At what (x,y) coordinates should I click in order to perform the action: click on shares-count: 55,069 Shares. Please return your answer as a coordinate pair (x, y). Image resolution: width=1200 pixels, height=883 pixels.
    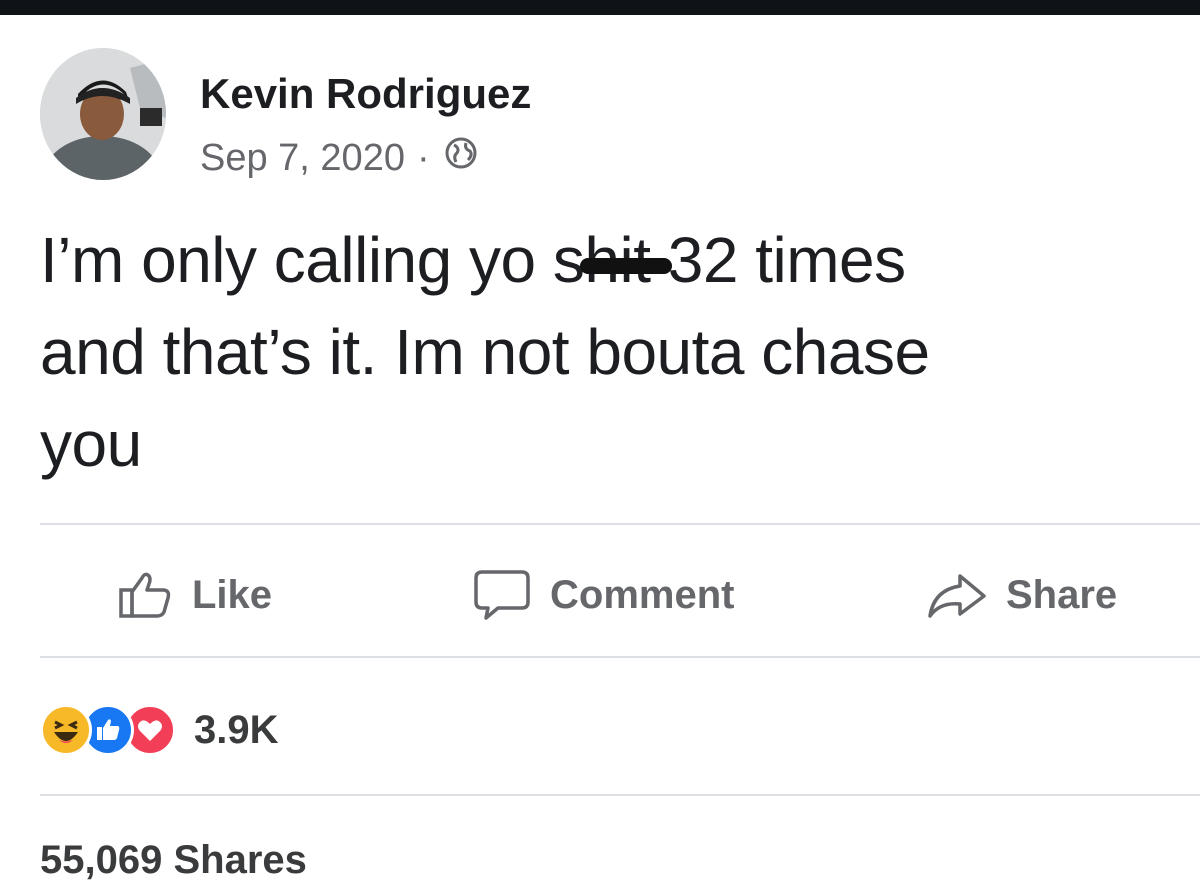
    Looking at the image, I should click on (173, 860).